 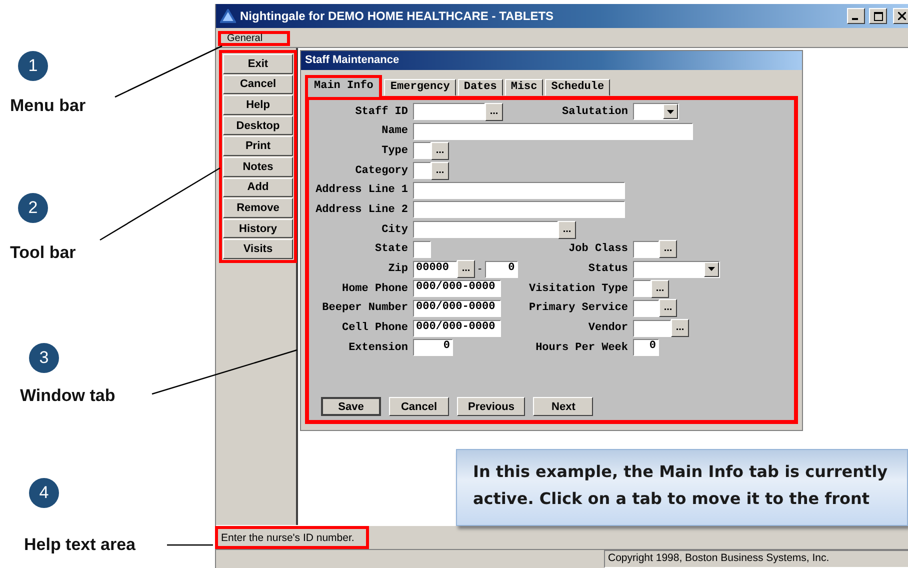 What do you see at coordinates (48, 106) in the screenshot?
I see `annotation-label: Menu bar` at bounding box center [48, 106].